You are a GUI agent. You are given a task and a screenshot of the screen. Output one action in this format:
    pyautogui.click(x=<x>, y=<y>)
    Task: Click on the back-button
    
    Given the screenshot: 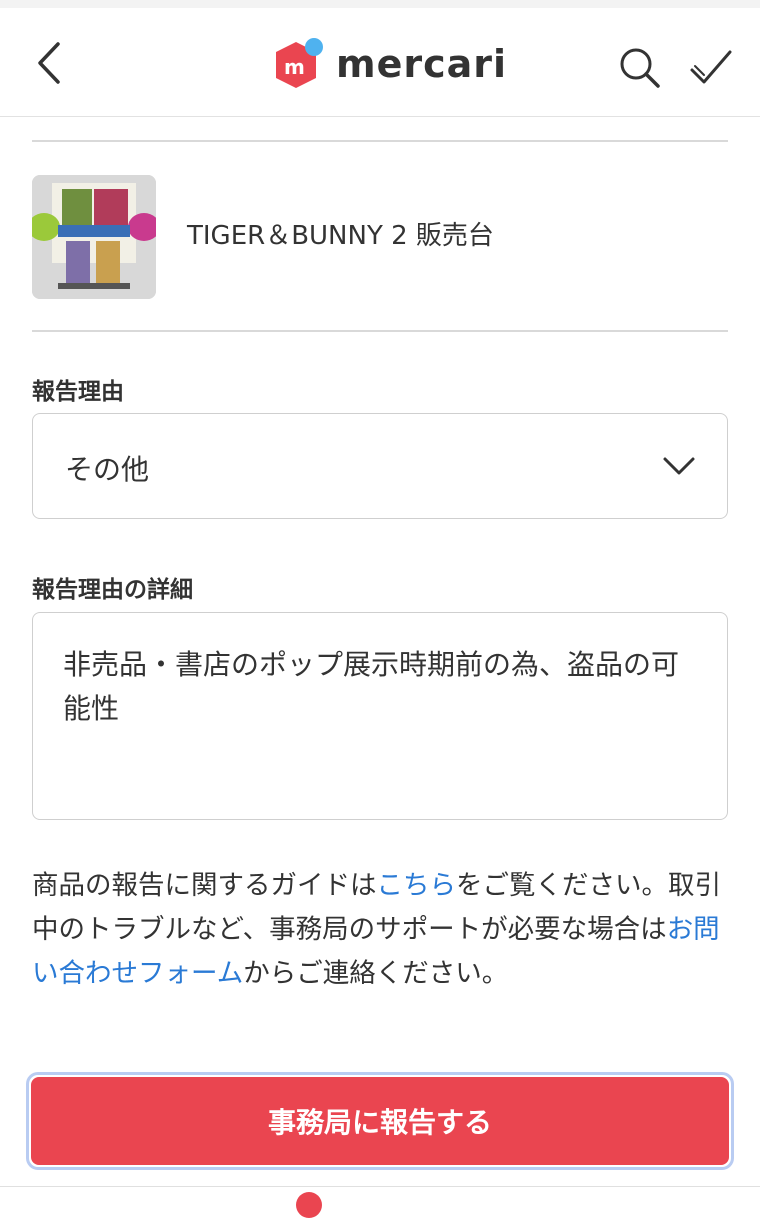 What is the action you would take?
    pyautogui.click(x=52, y=63)
    